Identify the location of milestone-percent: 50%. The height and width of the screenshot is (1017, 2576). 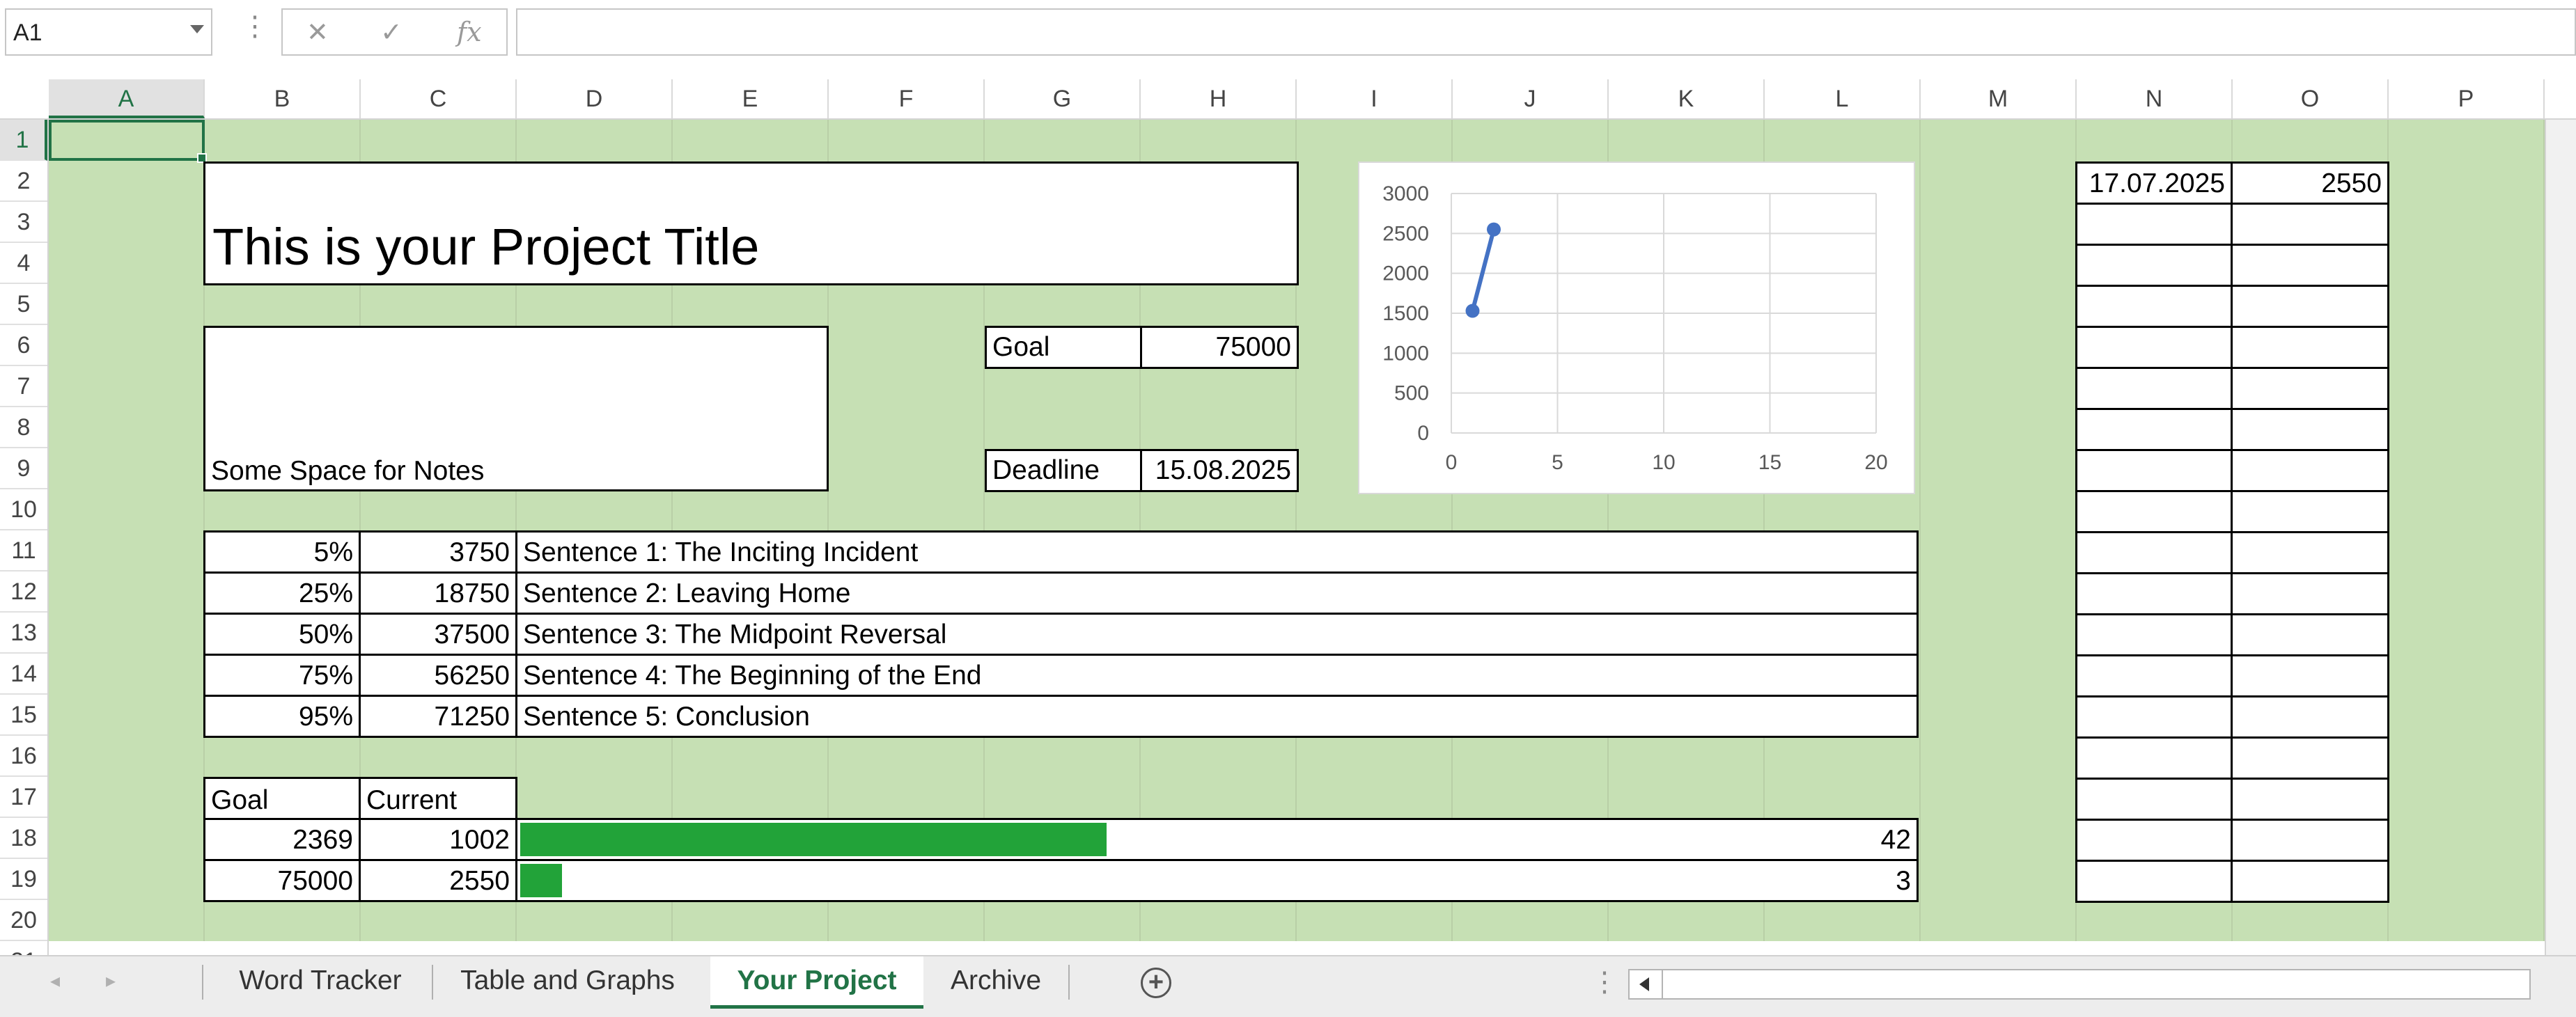
(282, 634).